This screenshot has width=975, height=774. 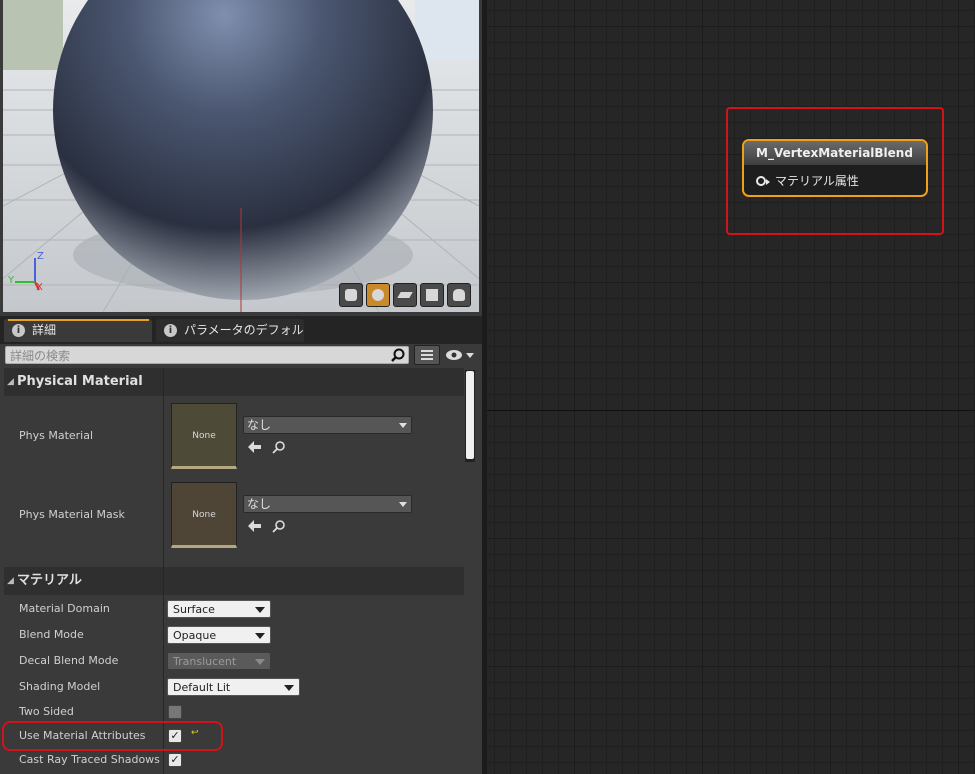 I want to click on blend-mode-dropdown: Opaque, so click(x=219, y=635).